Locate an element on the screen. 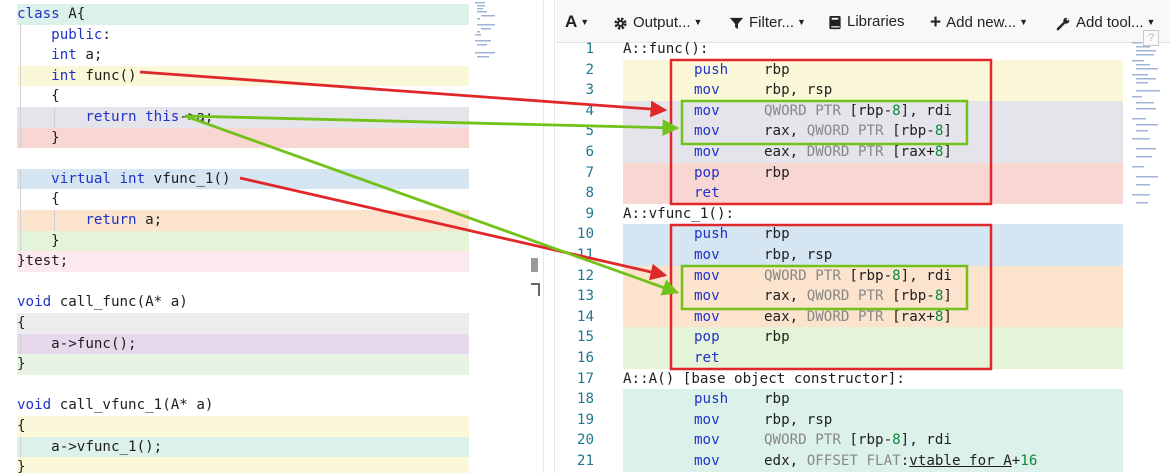  asm-instruction-line: 4 mov QWORD PTR [rbp-8], rdi is located at coordinates (839, 111).